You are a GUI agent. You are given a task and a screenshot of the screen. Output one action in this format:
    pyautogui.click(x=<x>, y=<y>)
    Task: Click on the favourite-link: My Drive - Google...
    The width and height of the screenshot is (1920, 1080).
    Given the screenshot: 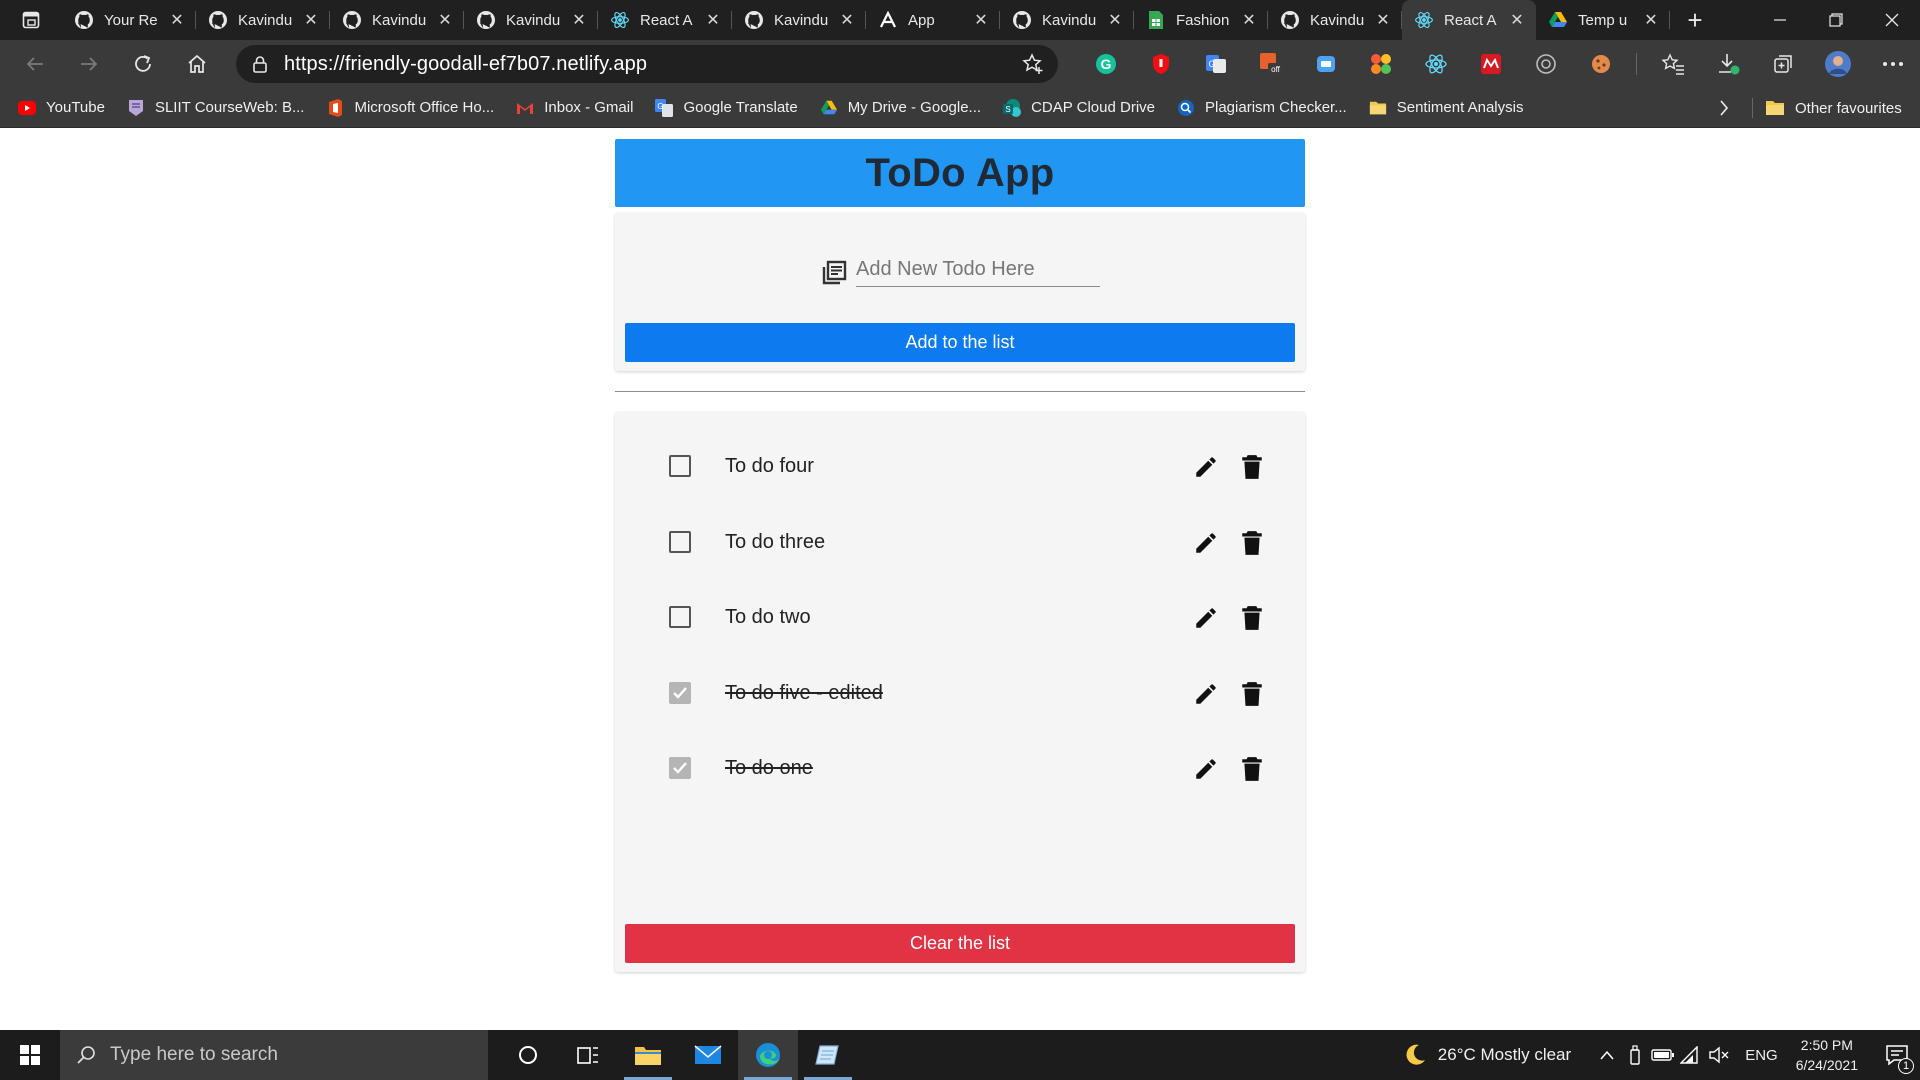 What is the action you would take?
    pyautogui.click(x=900, y=108)
    